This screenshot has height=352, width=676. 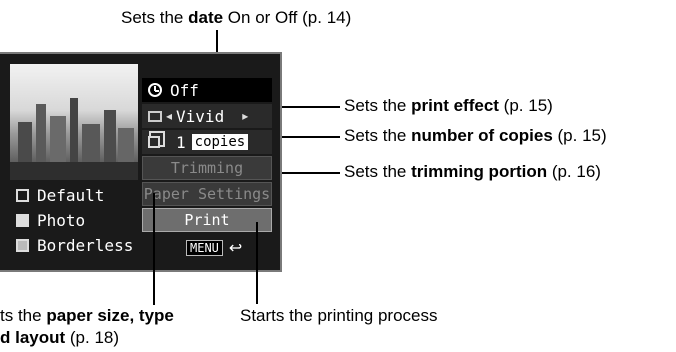 I want to click on chevron-right-icon: ▸, so click(x=245, y=116).